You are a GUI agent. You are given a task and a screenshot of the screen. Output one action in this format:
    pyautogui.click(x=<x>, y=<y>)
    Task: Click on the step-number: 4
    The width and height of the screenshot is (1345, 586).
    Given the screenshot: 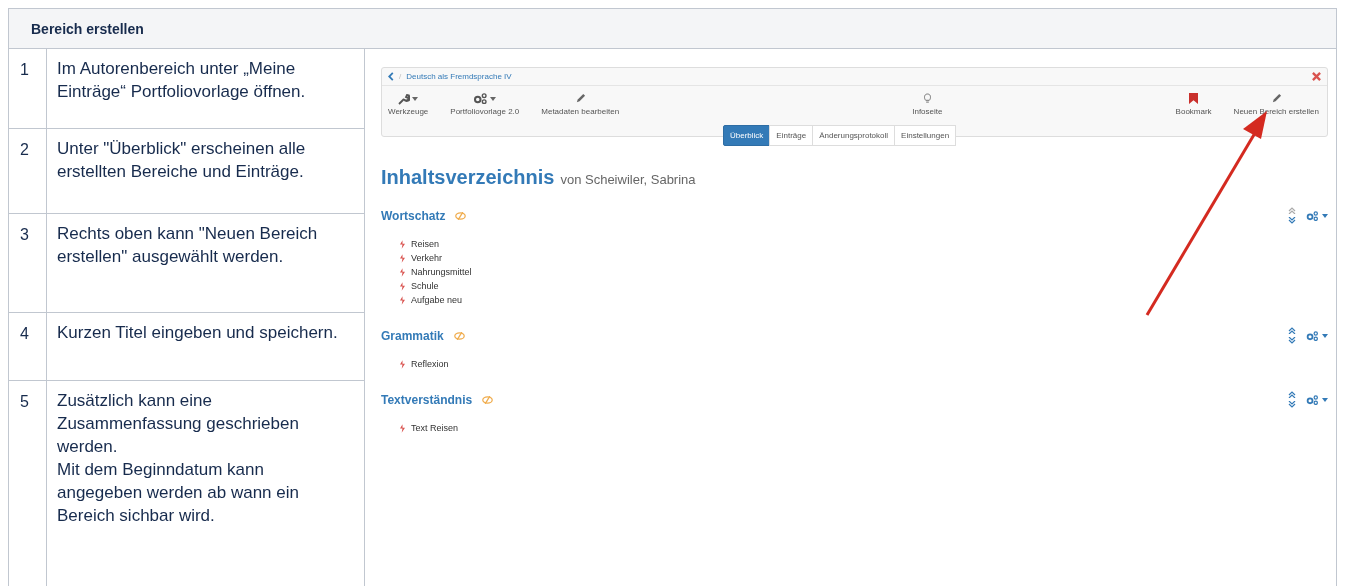 What is the action you would take?
    pyautogui.click(x=28, y=346)
    